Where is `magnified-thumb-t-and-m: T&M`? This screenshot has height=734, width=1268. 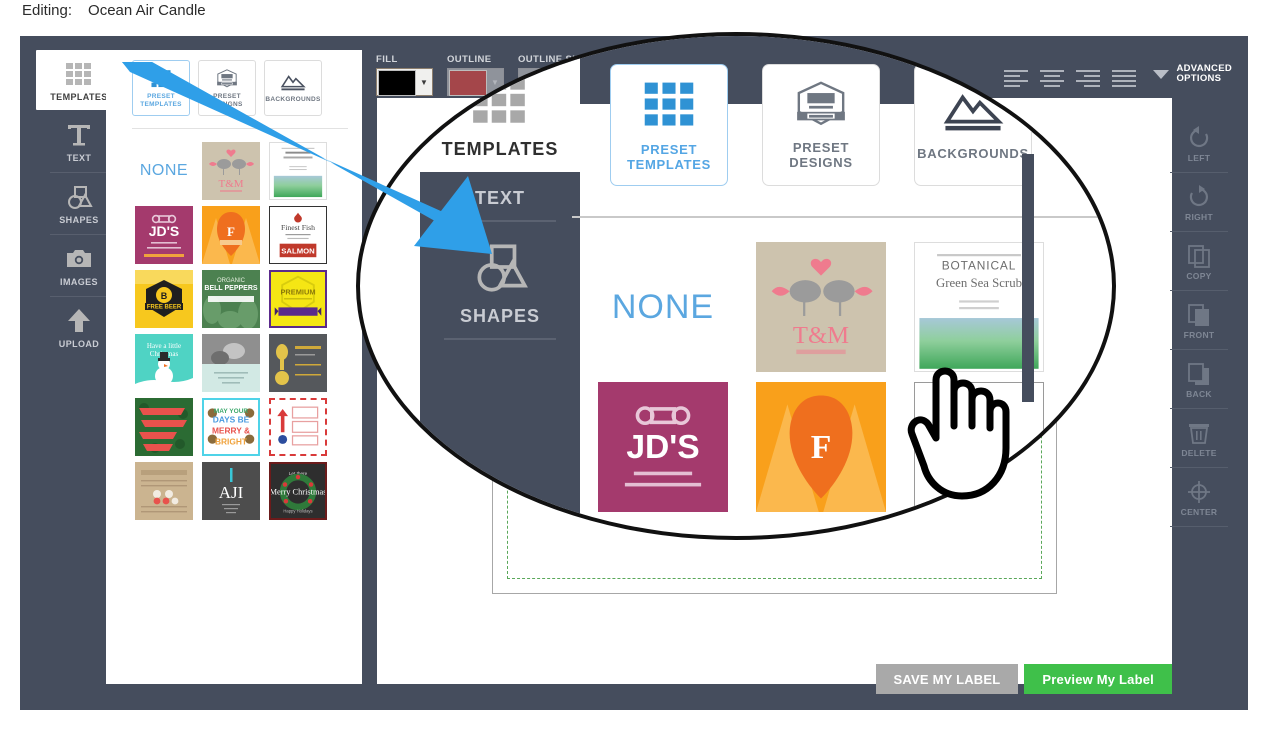 magnified-thumb-t-and-m: T&M is located at coordinates (821, 307).